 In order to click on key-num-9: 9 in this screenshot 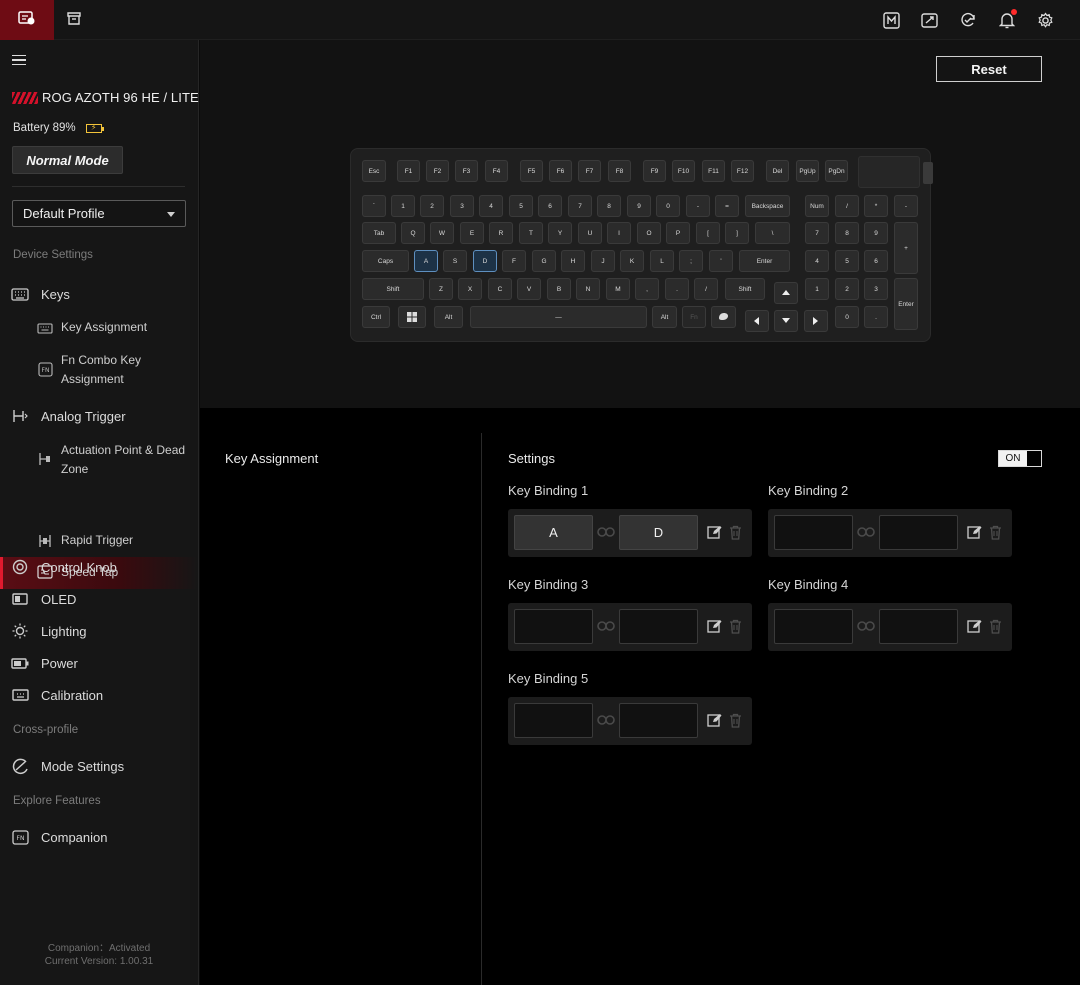, I will do `click(639, 206)`.